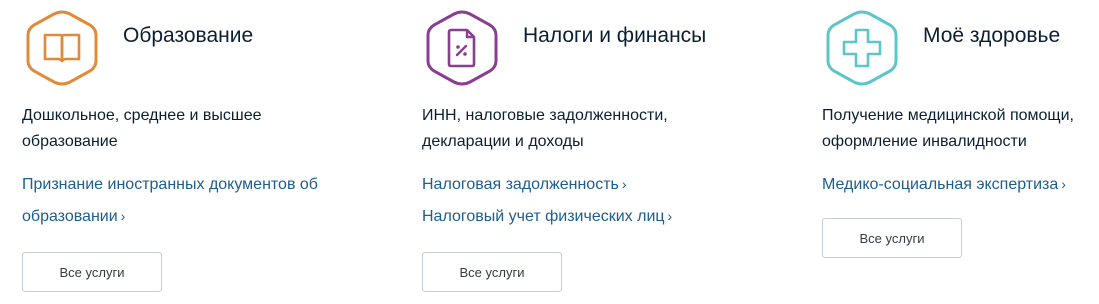 The height and width of the screenshot is (304, 1099). I want to click on link-text: Налоговая задолженность, so click(520, 184).